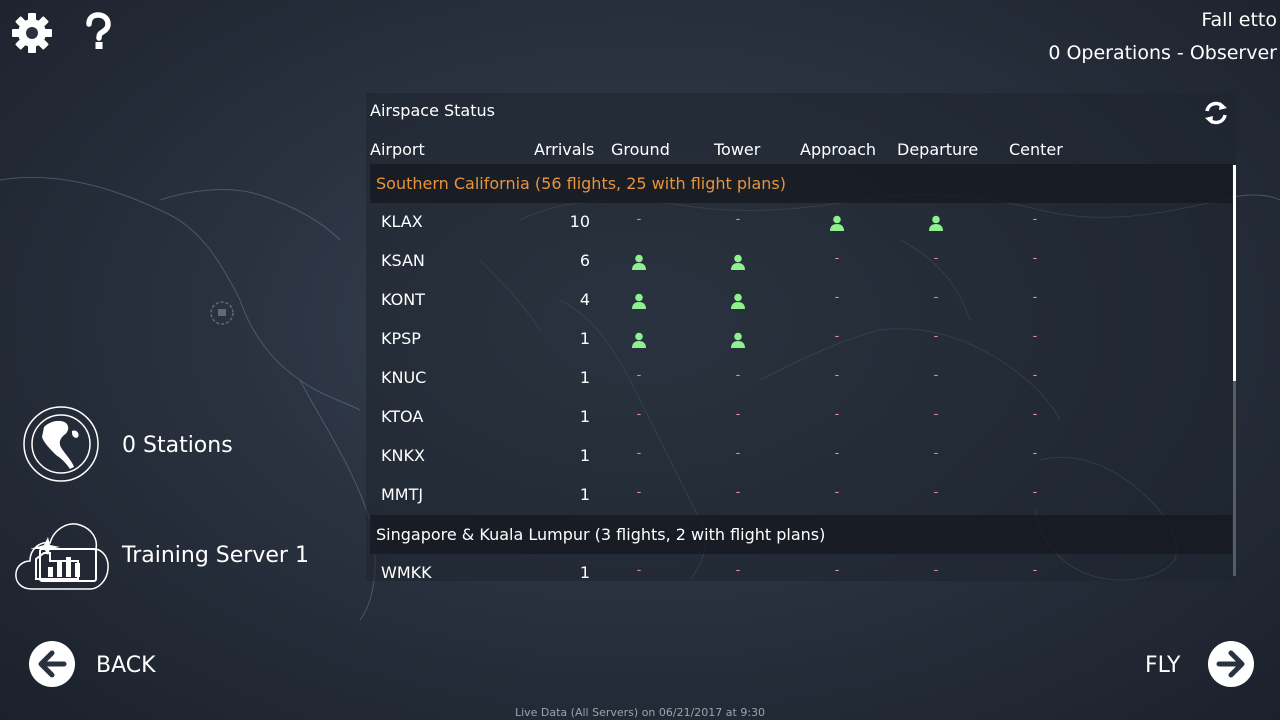 The width and height of the screenshot is (1280, 720). Describe the element at coordinates (215, 555) in the screenshot. I see `server-label: Training Server 1` at that location.